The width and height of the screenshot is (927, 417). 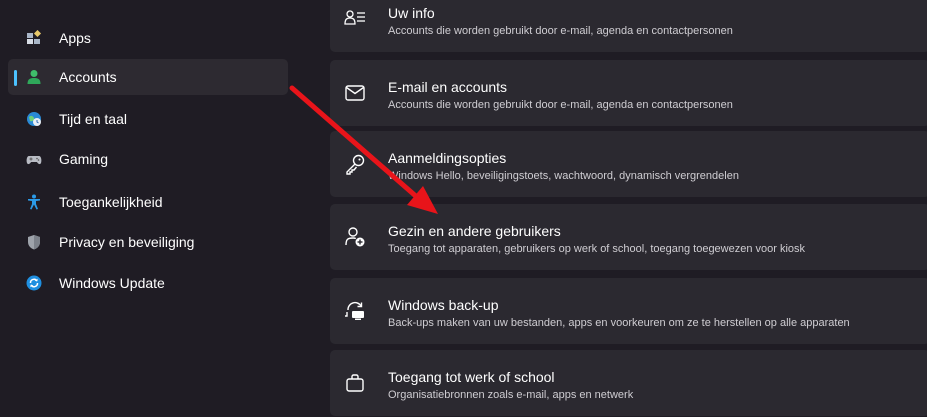 I want to click on sidebar-item-label: Apps, so click(x=75, y=38).